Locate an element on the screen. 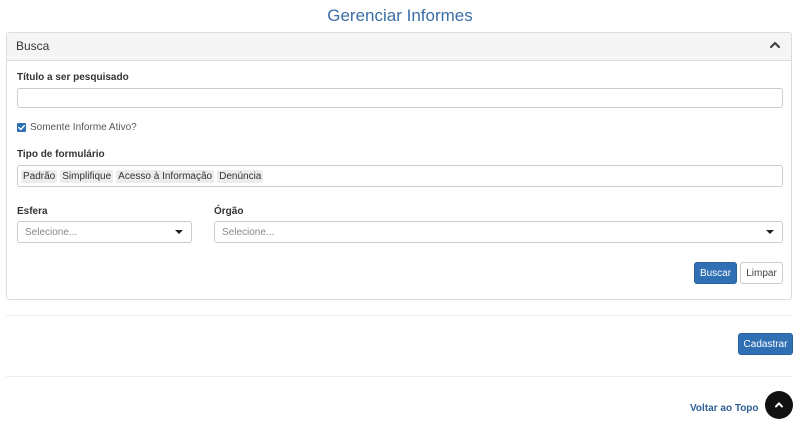 Image resolution: width=800 pixels, height=429 pixels. active-only-checkbox-row: Somente Informe Ativo? is located at coordinates (77, 127).